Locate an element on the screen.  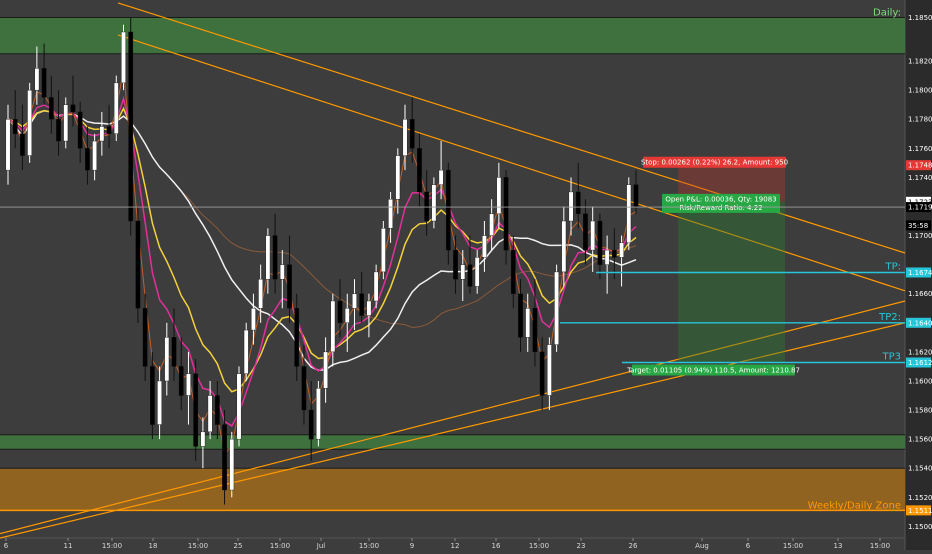
x-tick-label: 9 is located at coordinates (412, 546).